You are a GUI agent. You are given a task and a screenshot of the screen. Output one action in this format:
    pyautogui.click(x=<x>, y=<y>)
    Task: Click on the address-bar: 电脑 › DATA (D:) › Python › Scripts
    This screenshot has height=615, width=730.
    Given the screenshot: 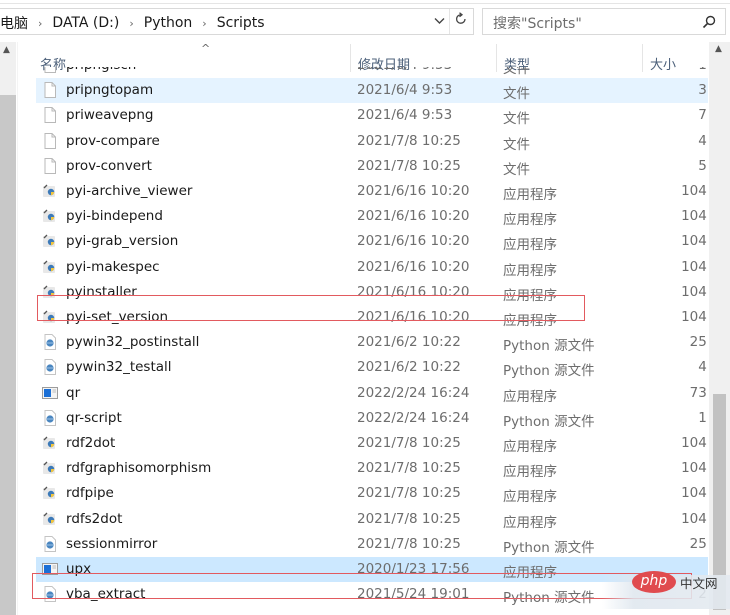 What is the action you would take?
    pyautogui.click(x=237, y=21)
    